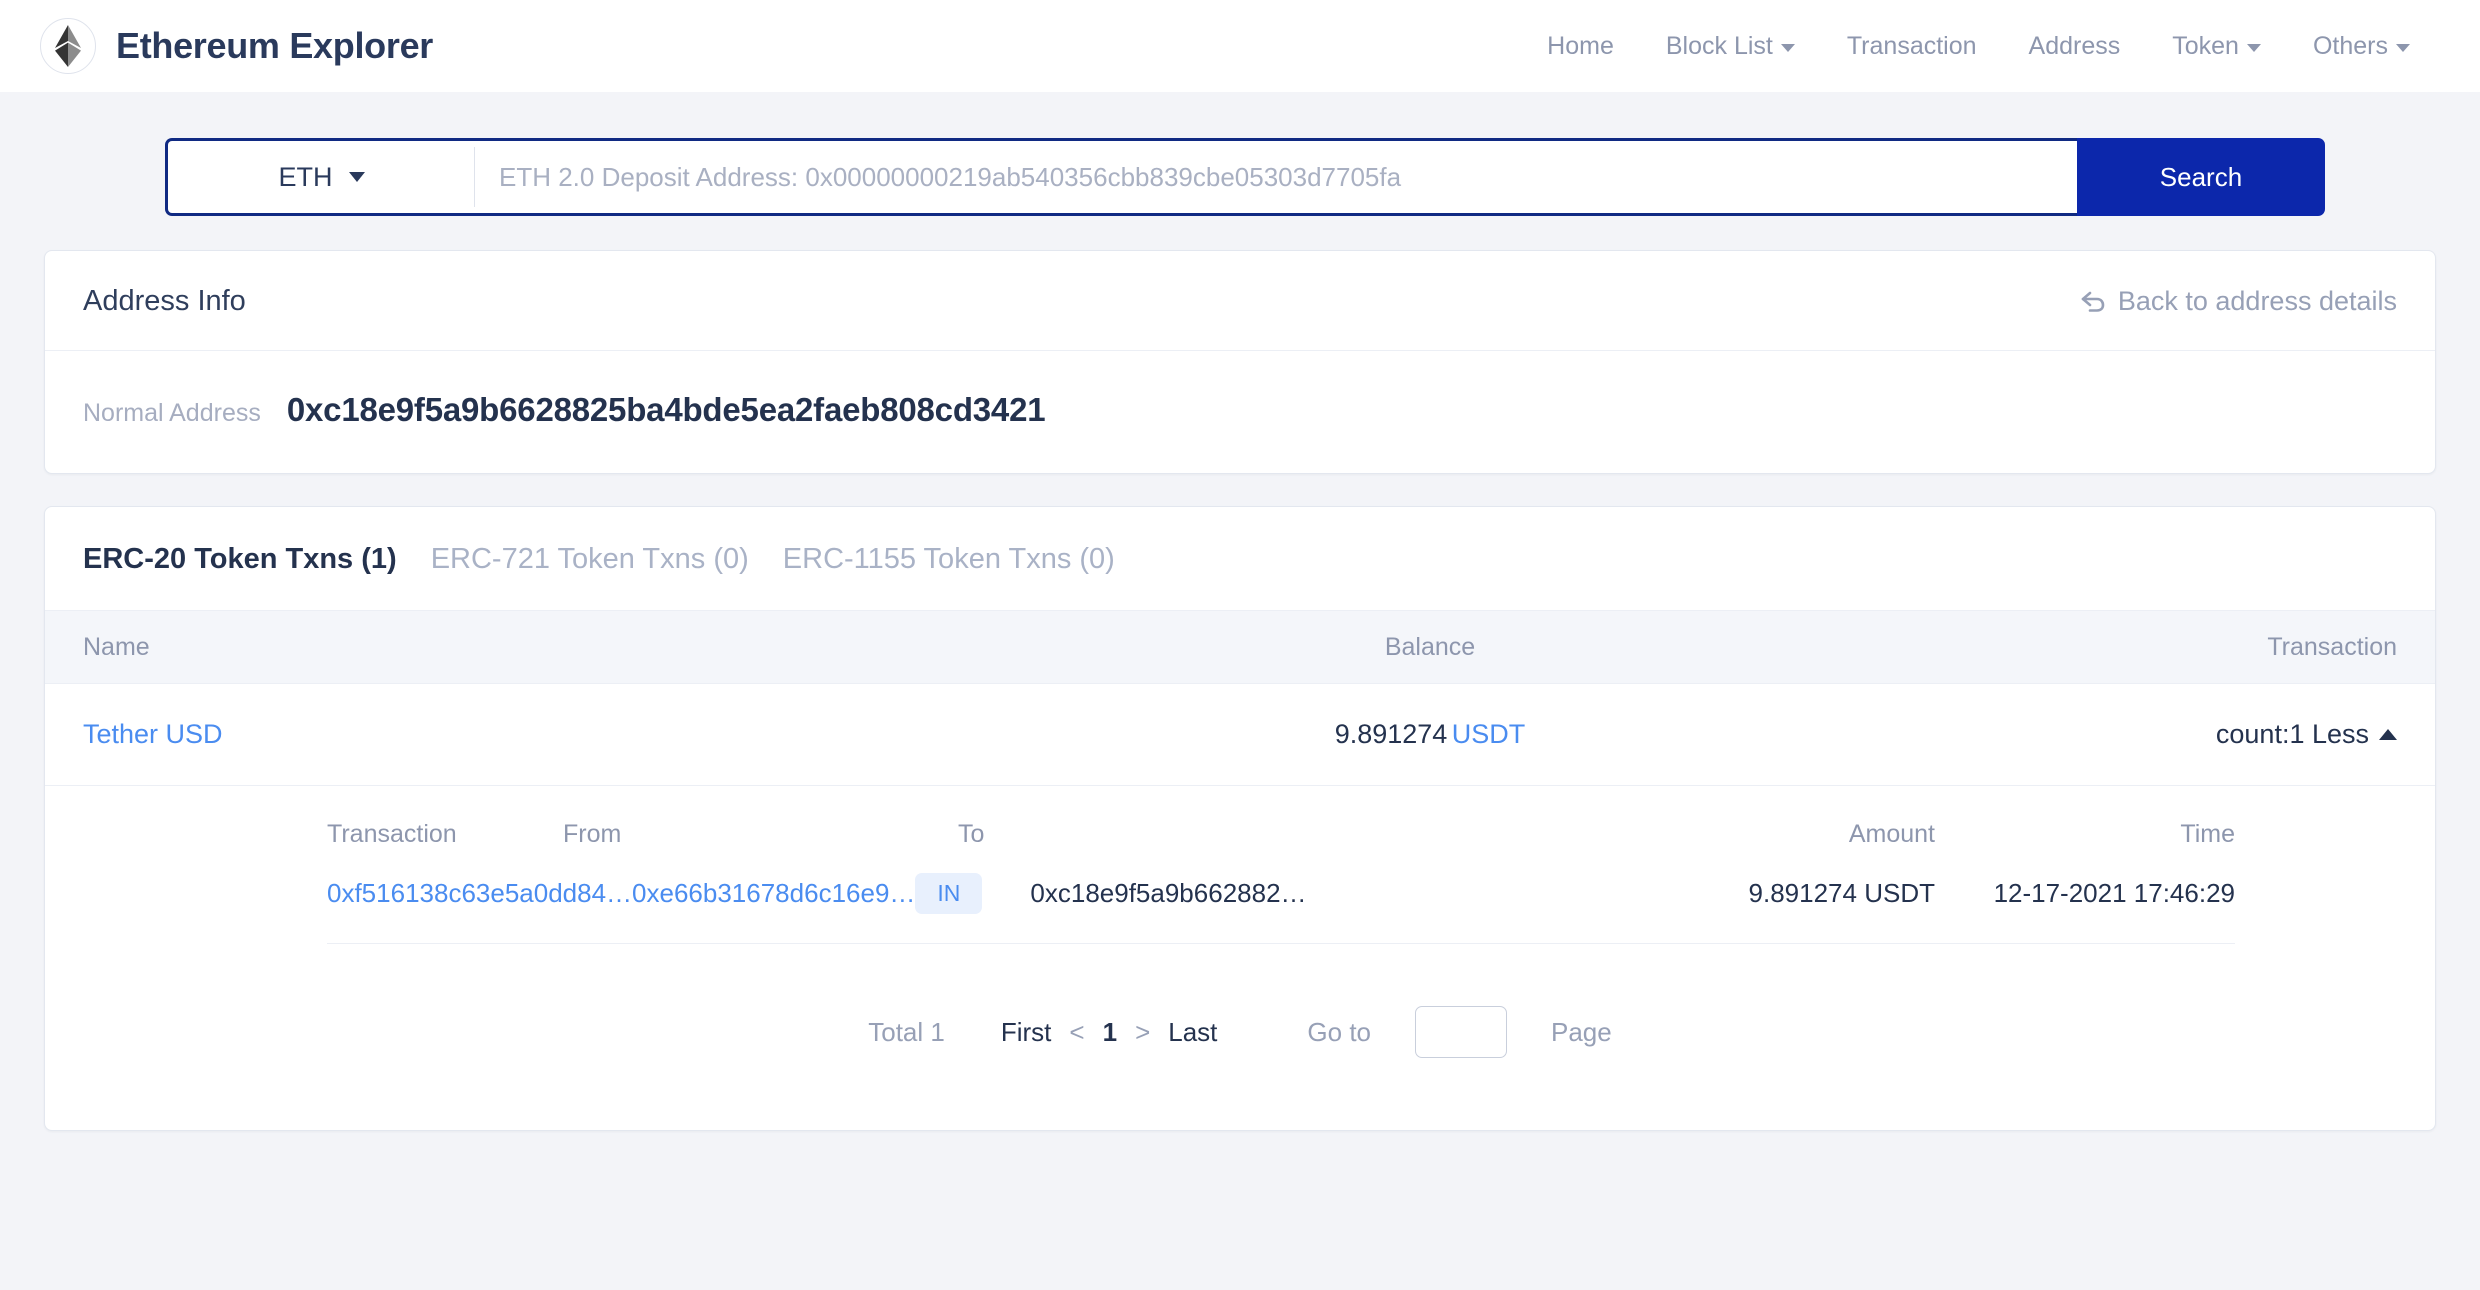 The width and height of the screenshot is (2480, 1290). Describe the element at coordinates (592, 833) in the screenshot. I see `sub-column-header-from: From` at that location.